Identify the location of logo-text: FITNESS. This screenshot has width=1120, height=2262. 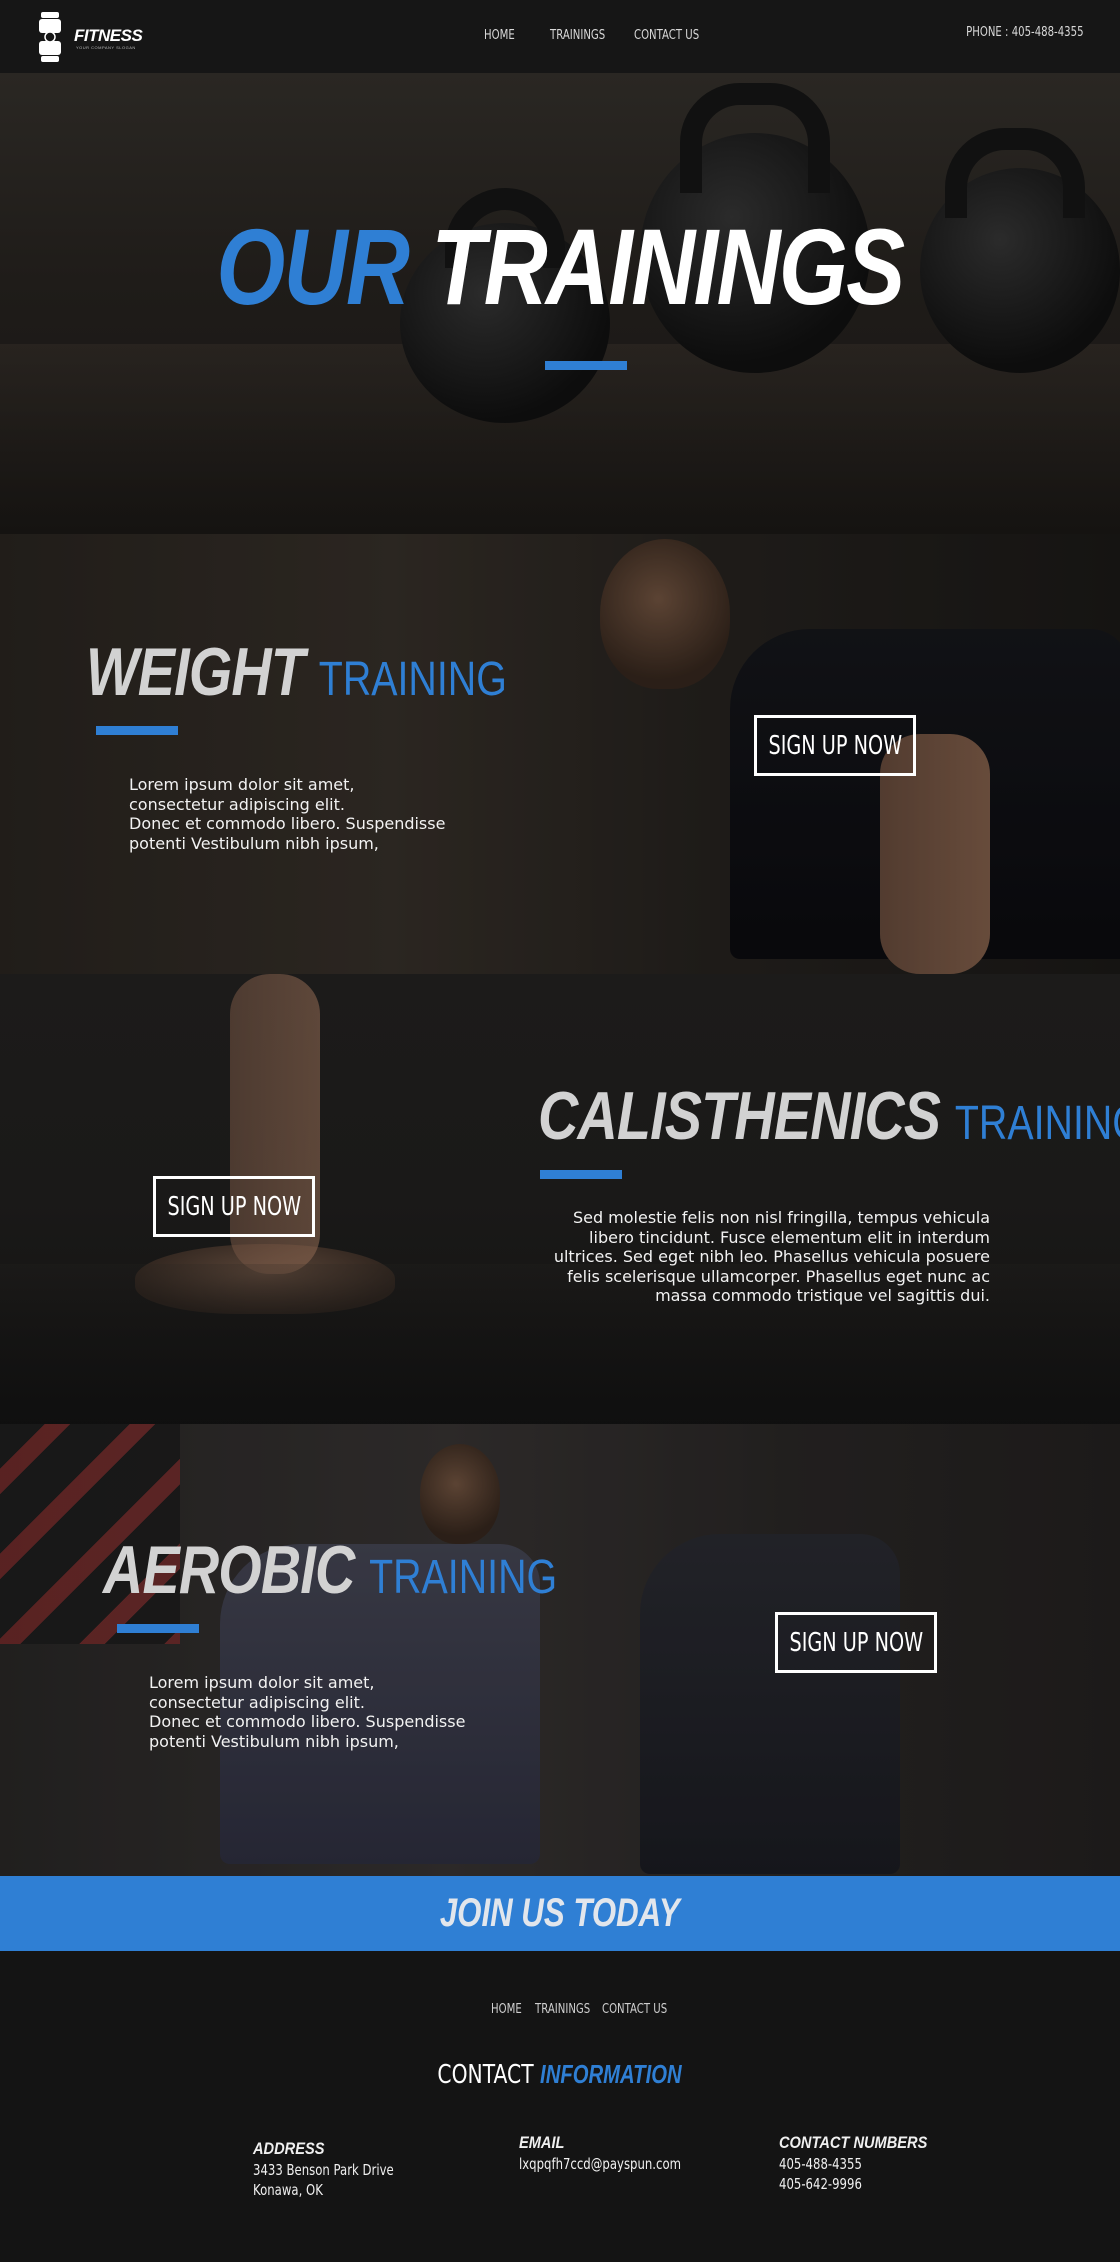
(108, 35).